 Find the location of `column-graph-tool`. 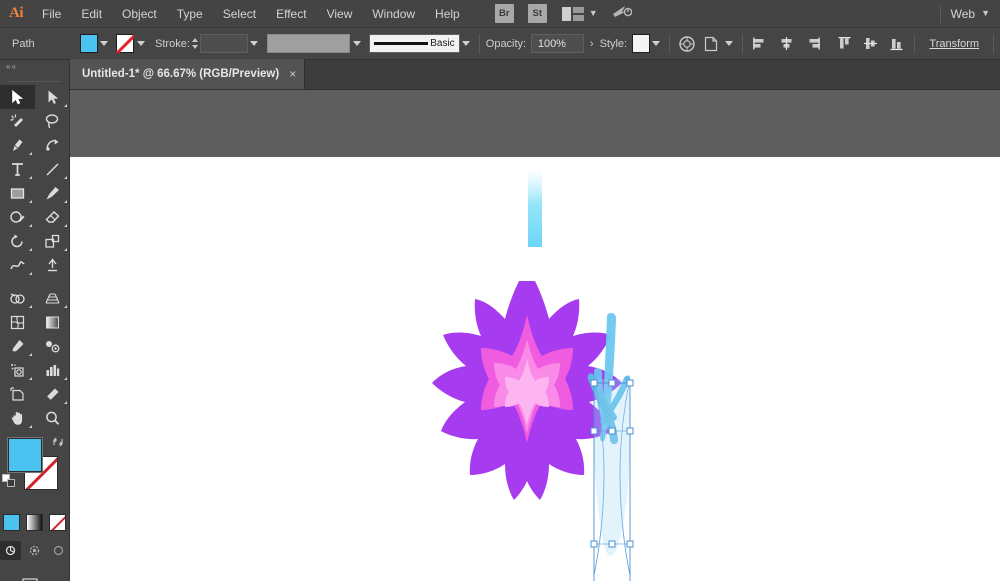

column-graph-tool is located at coordinates (52, 370).